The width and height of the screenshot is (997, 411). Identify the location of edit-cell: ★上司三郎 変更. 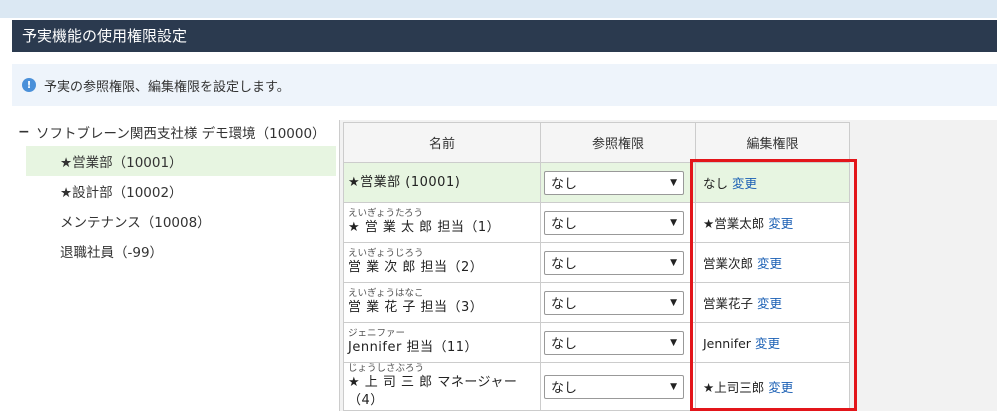
(772, 386).